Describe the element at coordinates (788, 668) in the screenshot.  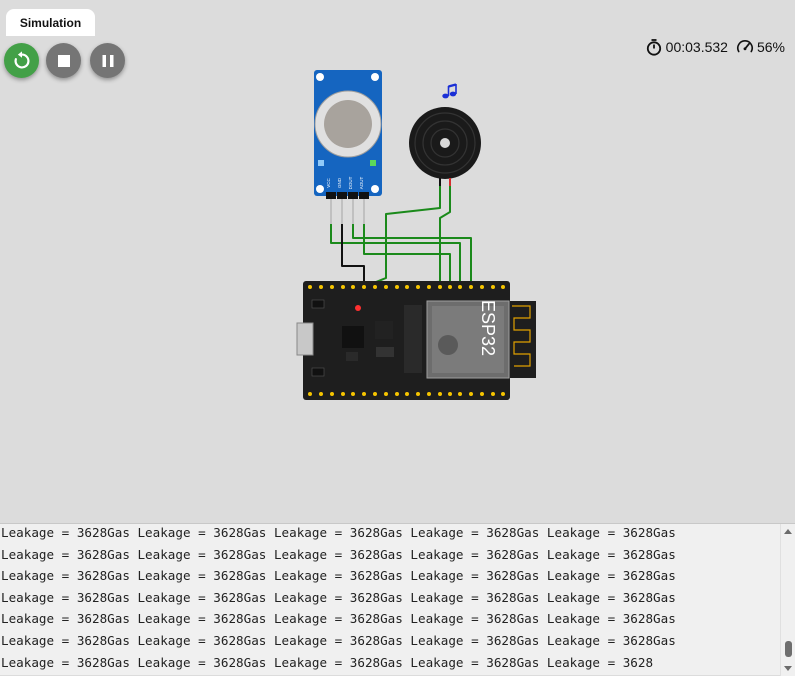
I see `scroll-down-arrow-icon` at that location.